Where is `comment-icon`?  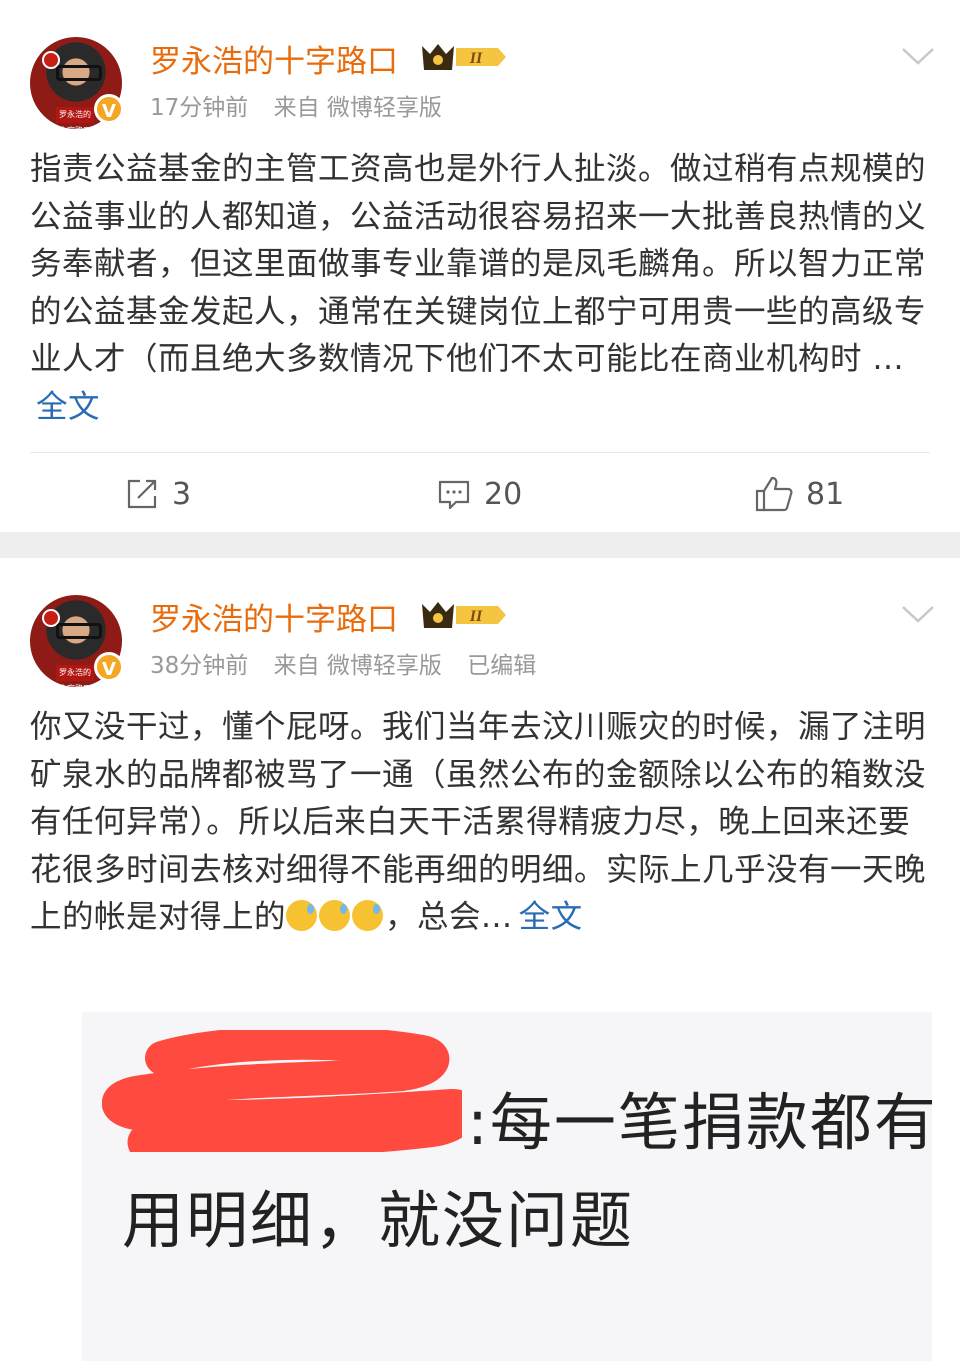
comment-icon is located at coordinates (454, 495).